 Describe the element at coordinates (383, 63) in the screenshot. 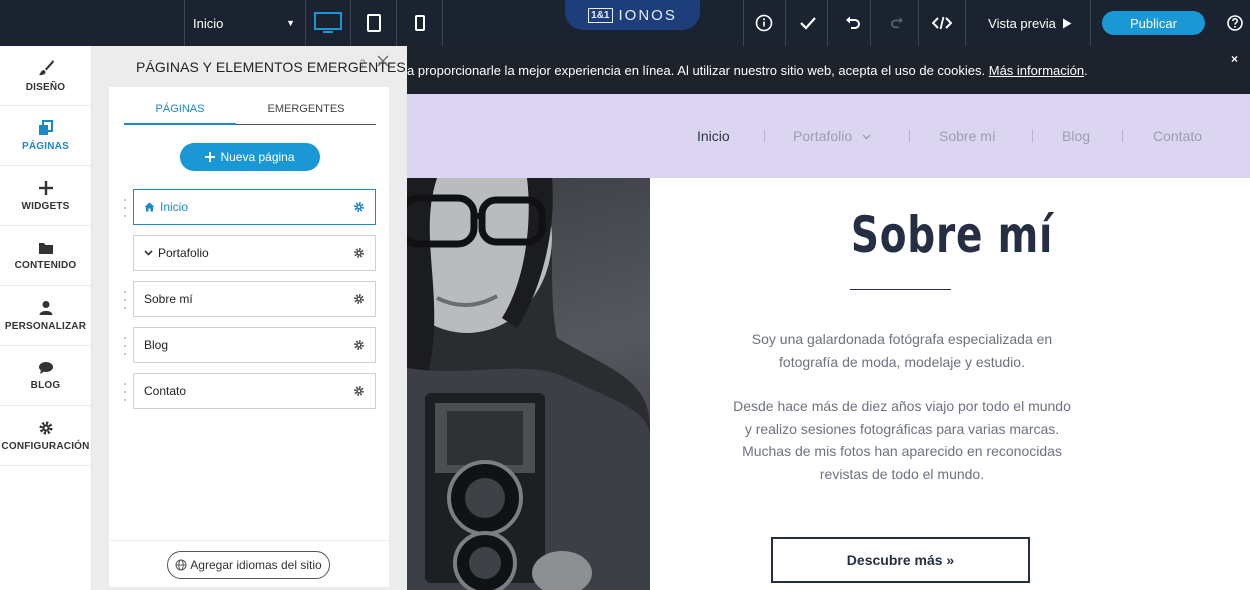

I see `close-icon` at that location.